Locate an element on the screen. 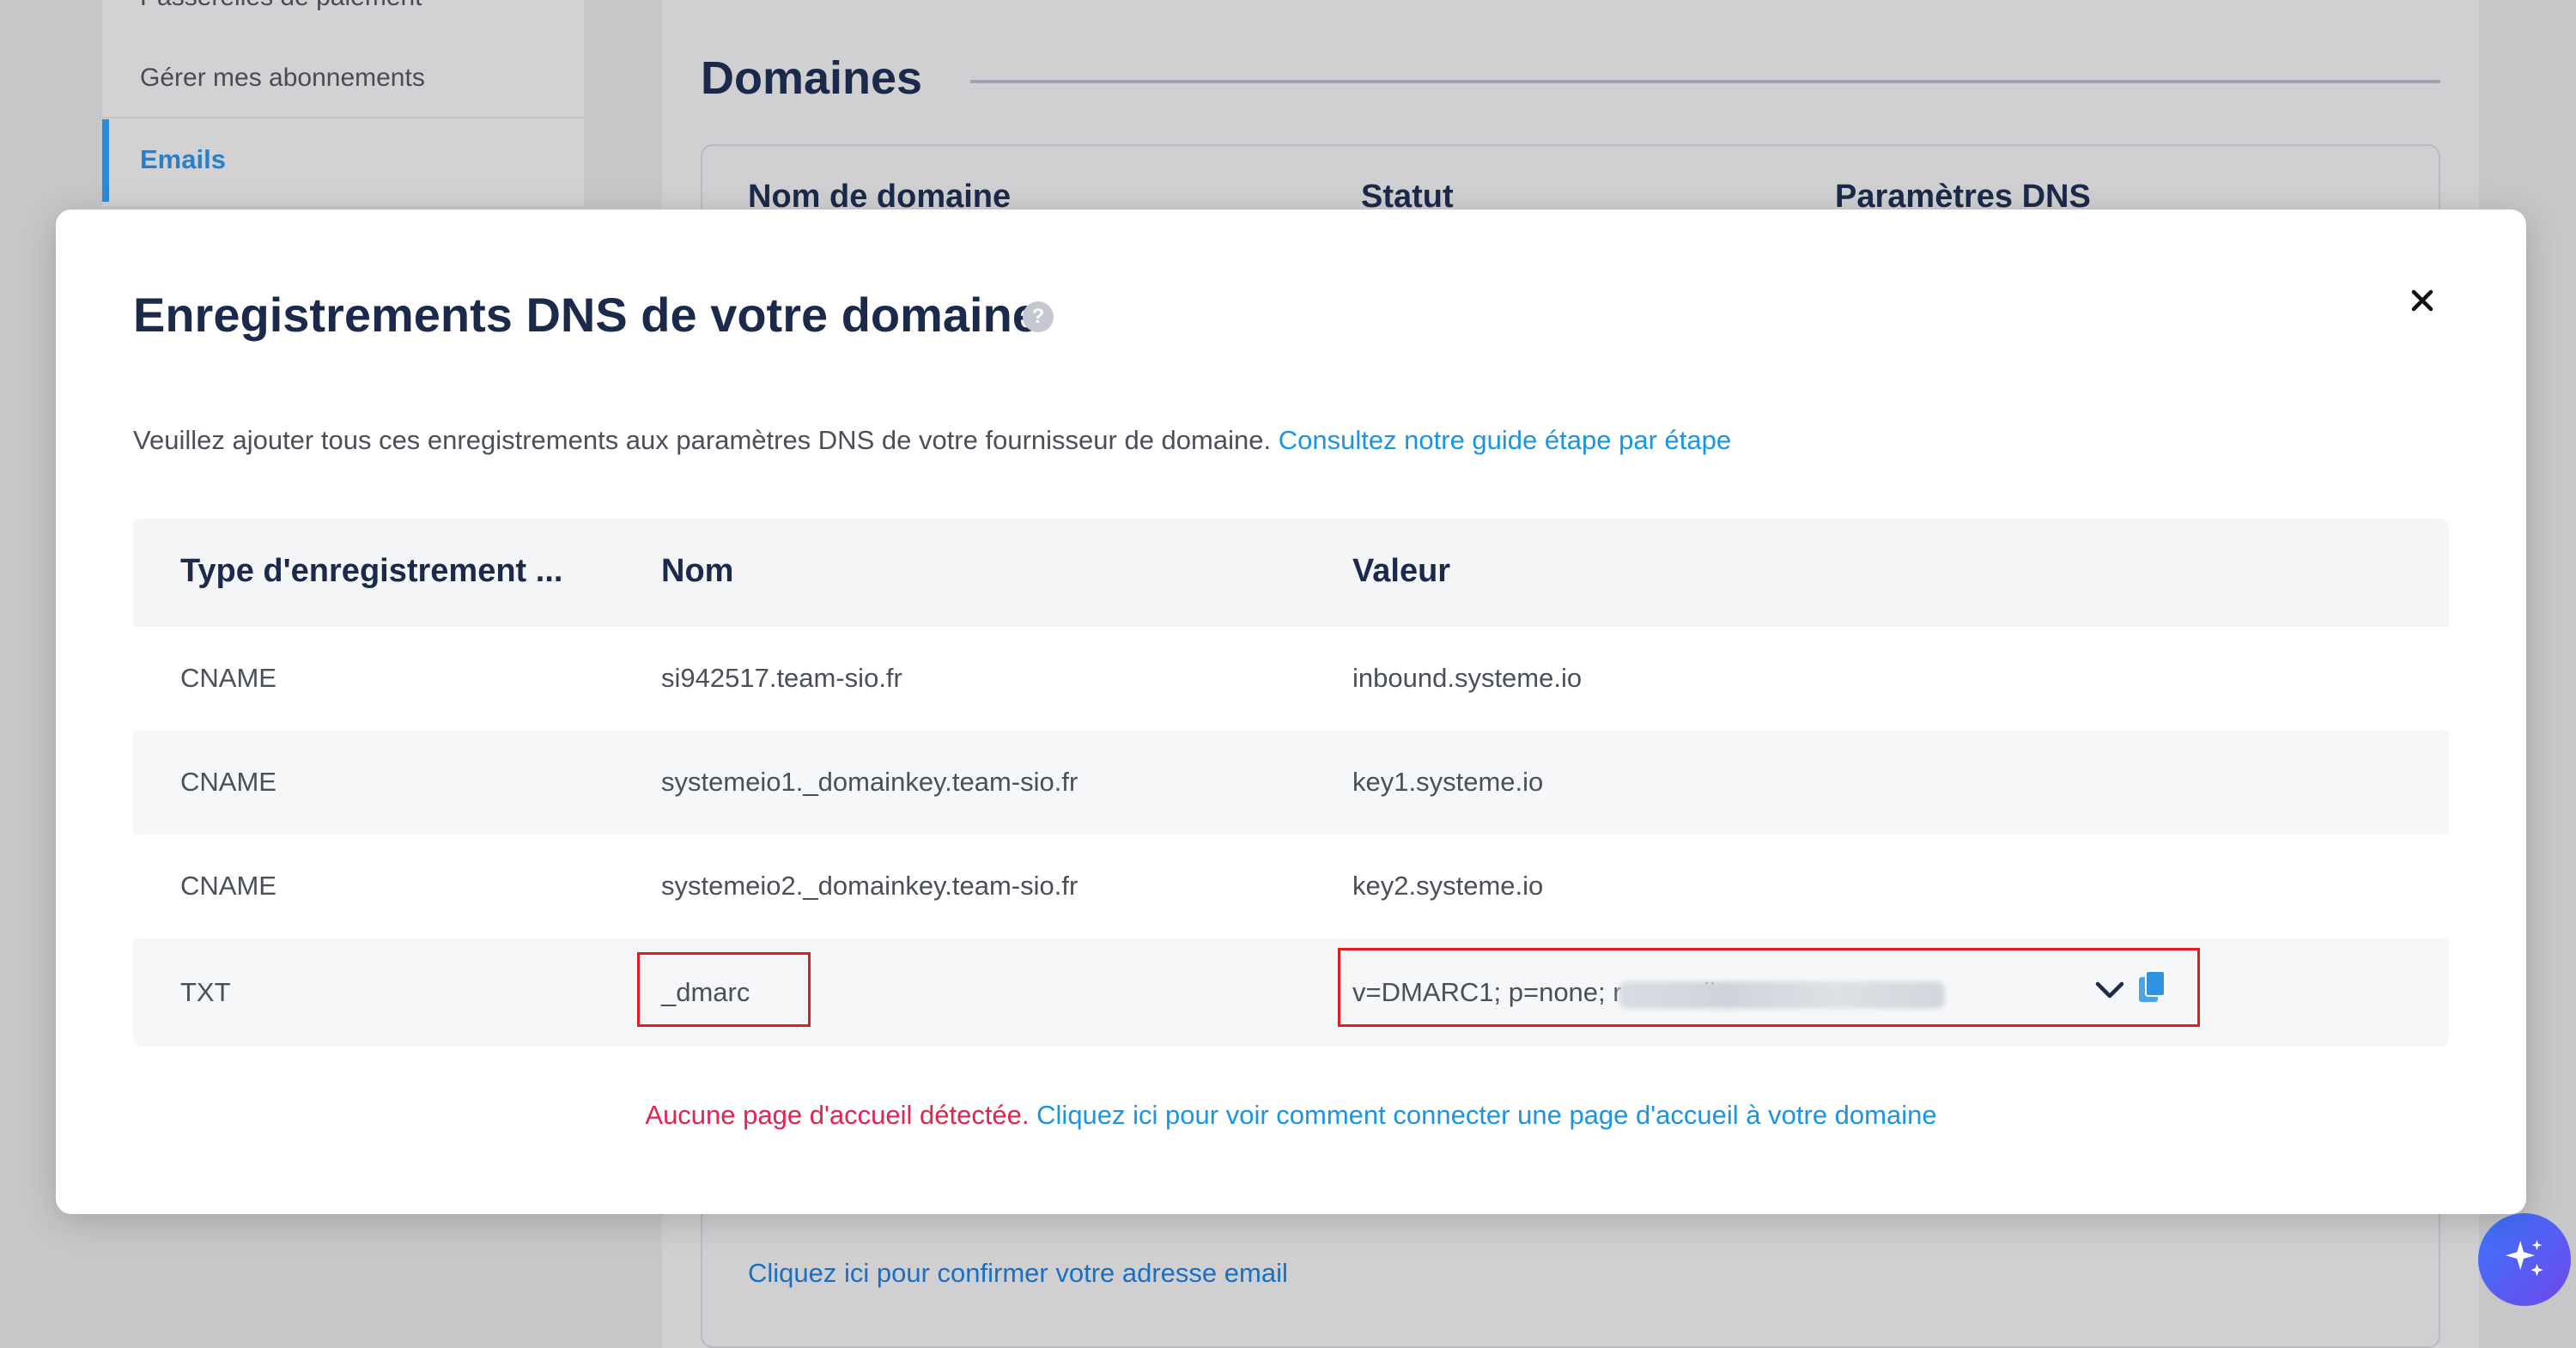 The height and width of the screenshot is (1348, 2576). redacted-email is located at coordinates (1782, 995).